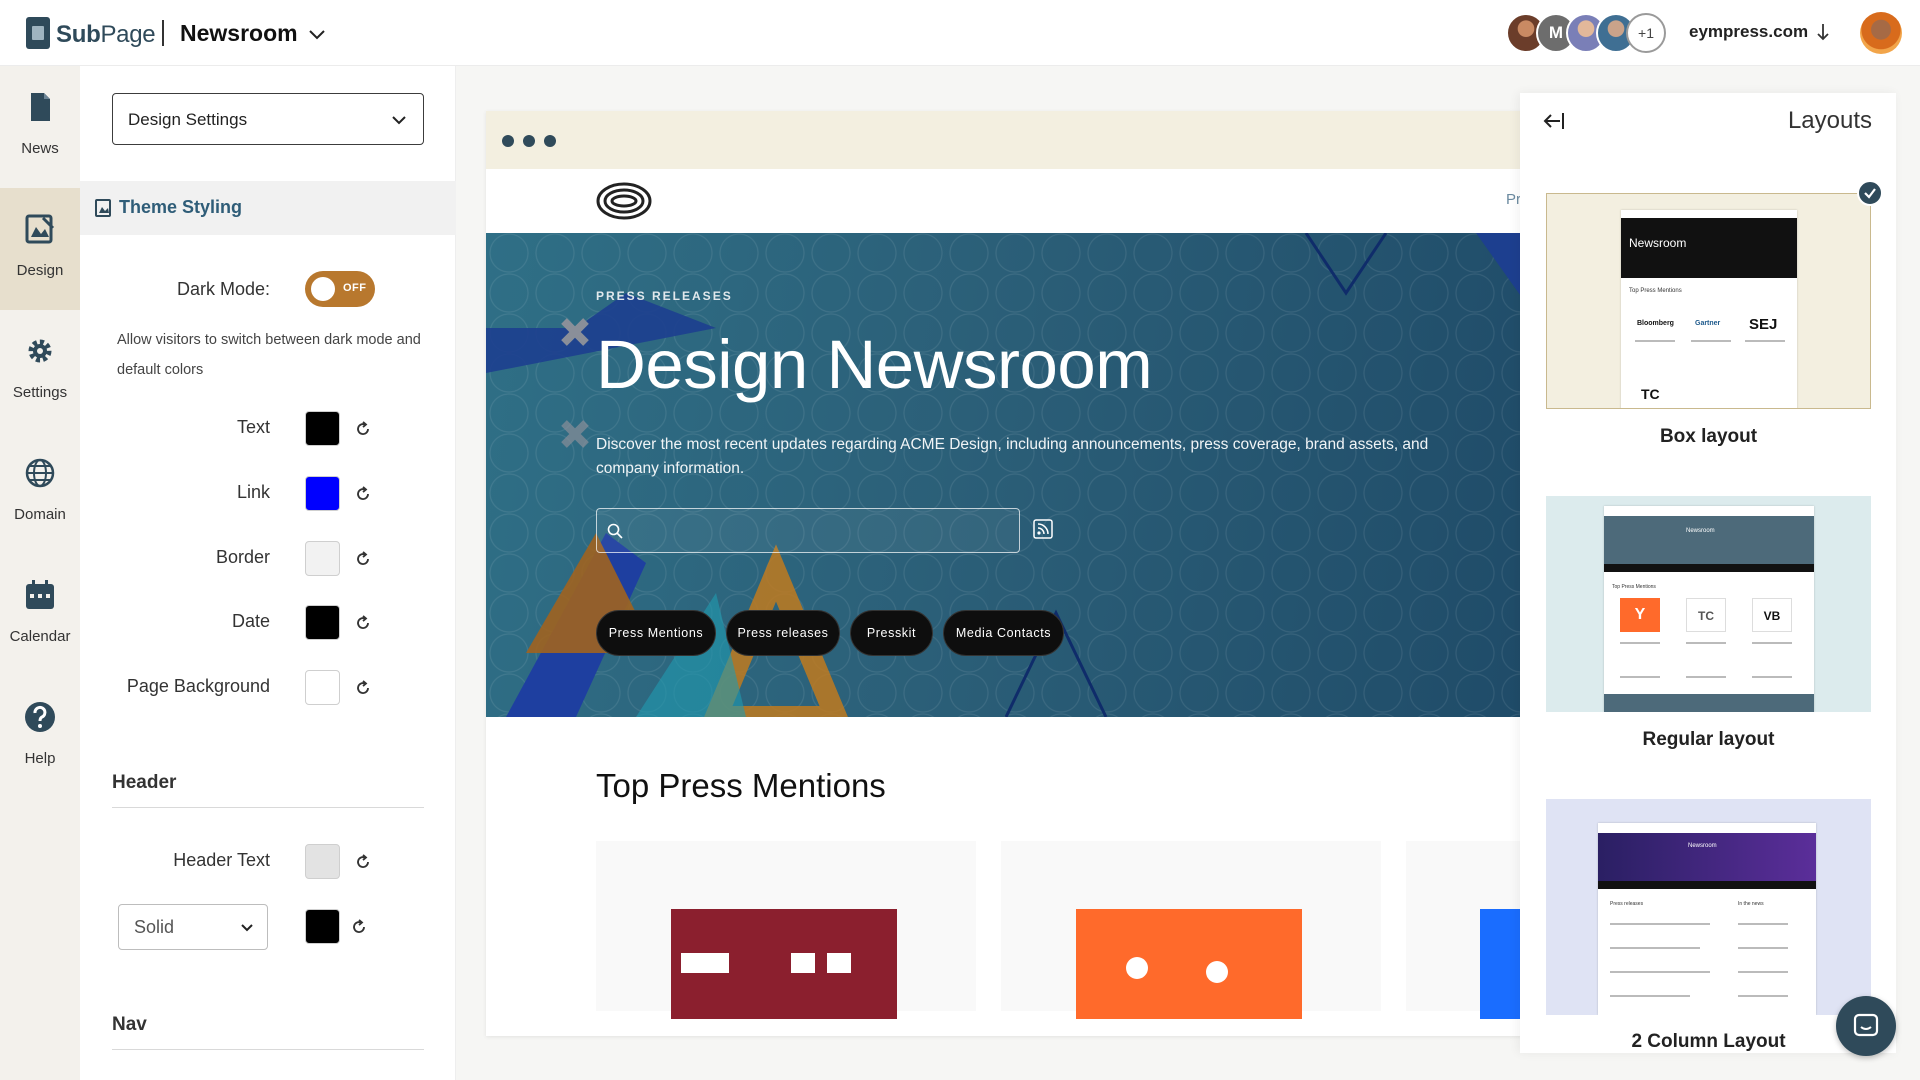  Describe the element at coordinates (340, 289) in the screenshot. I see `dark-mode-toggle: OFF` at that location.